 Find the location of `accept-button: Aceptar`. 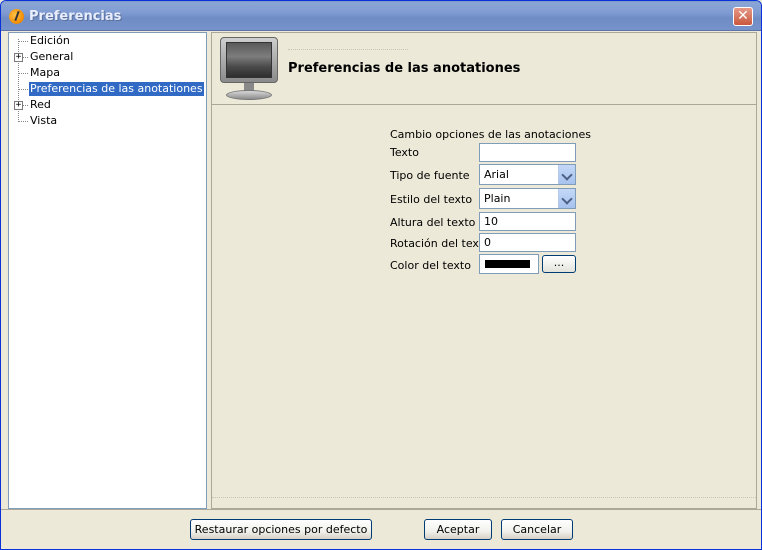

accept-button: Aceptar is located at coordinates (458, 529).